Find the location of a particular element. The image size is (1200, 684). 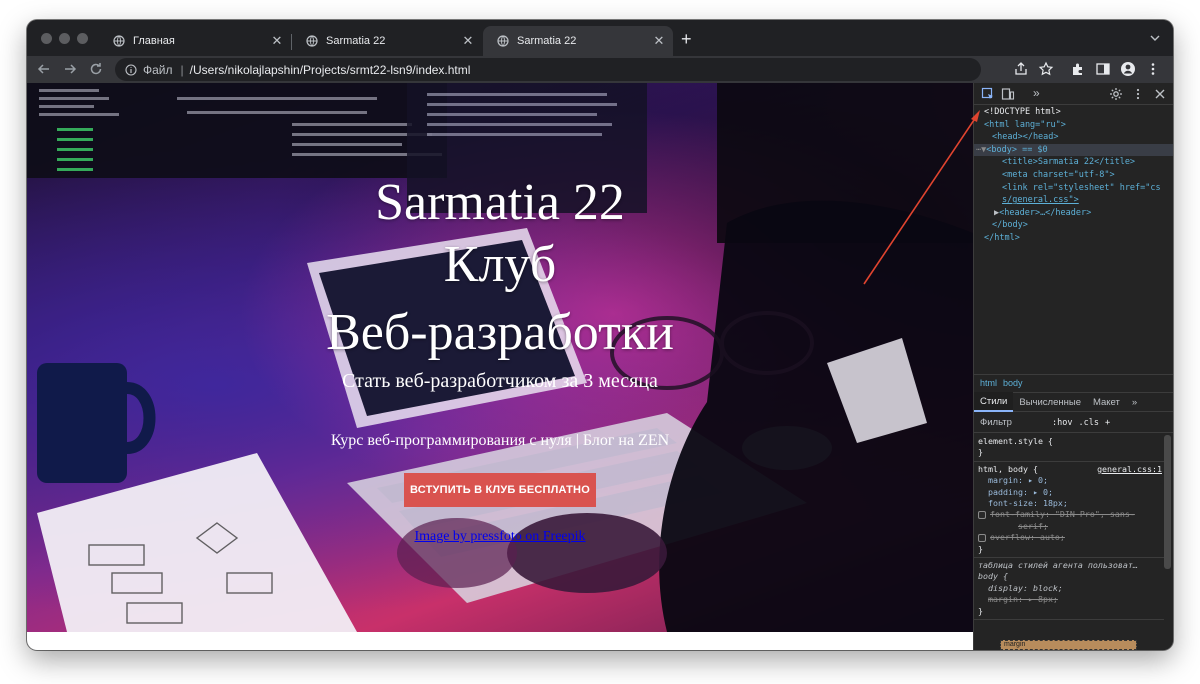

add-rule-button: + is located at coordinates (1107, 423).